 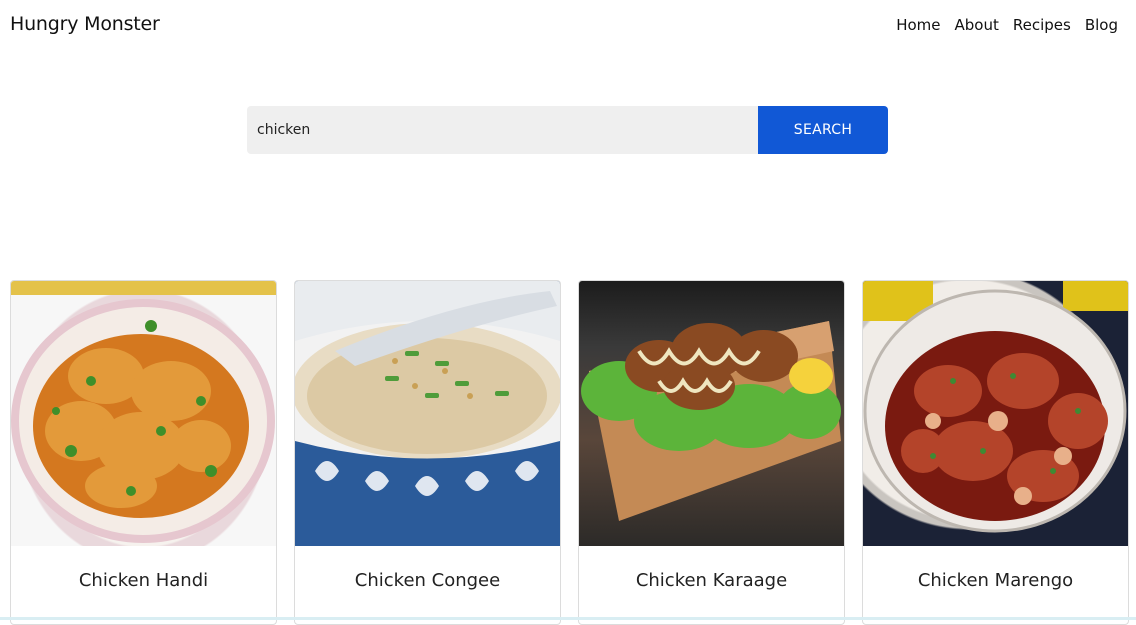 What do you see at coordinates (1042, 25) in the screenshot?
I see `nav-link-recipes: Recipes` at bounding box center [1042, 25].